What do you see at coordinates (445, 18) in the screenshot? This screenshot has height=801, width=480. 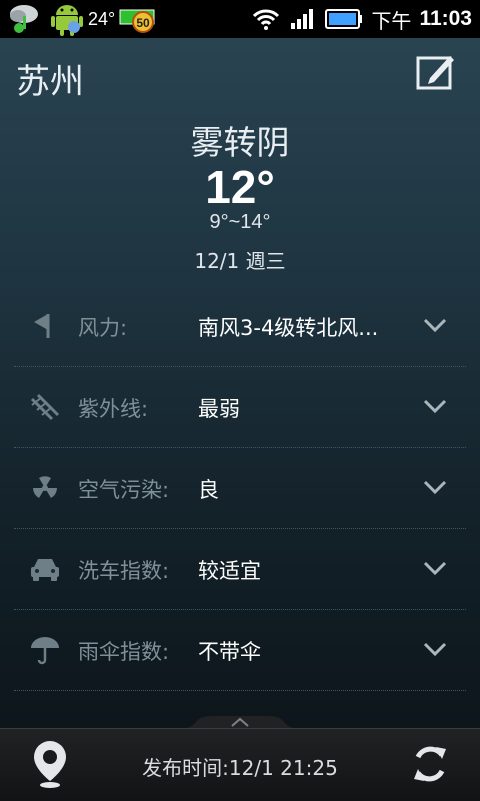 I see `status-time: 11:03` at bounding box center [445, 18].